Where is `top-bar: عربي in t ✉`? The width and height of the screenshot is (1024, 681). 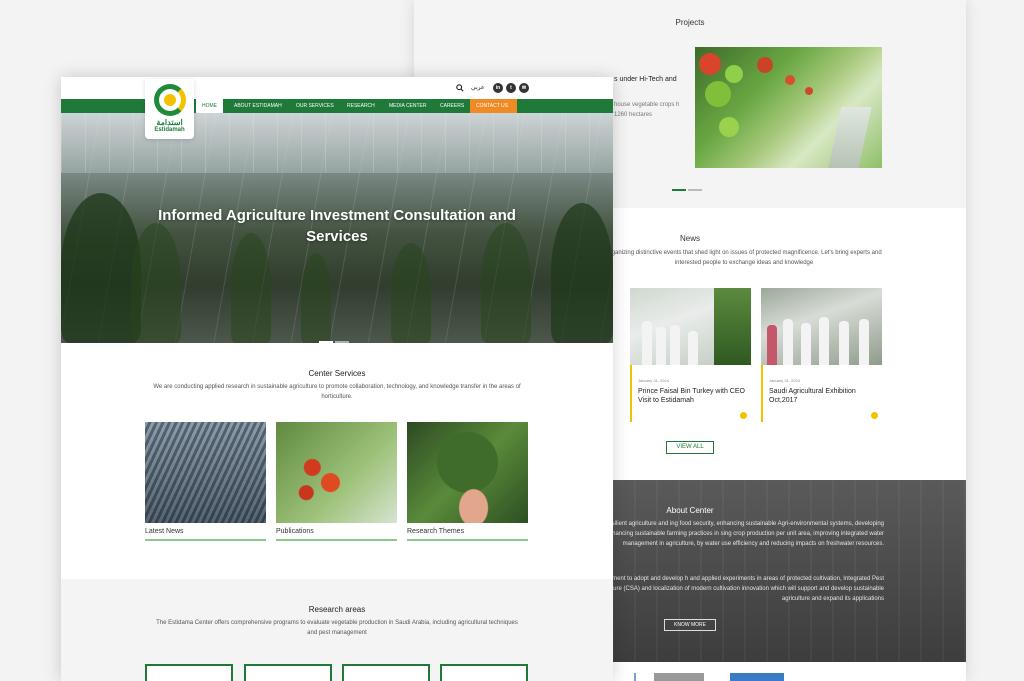 top-bar: عربي in t ✉ is located at coordinates (337, 88).